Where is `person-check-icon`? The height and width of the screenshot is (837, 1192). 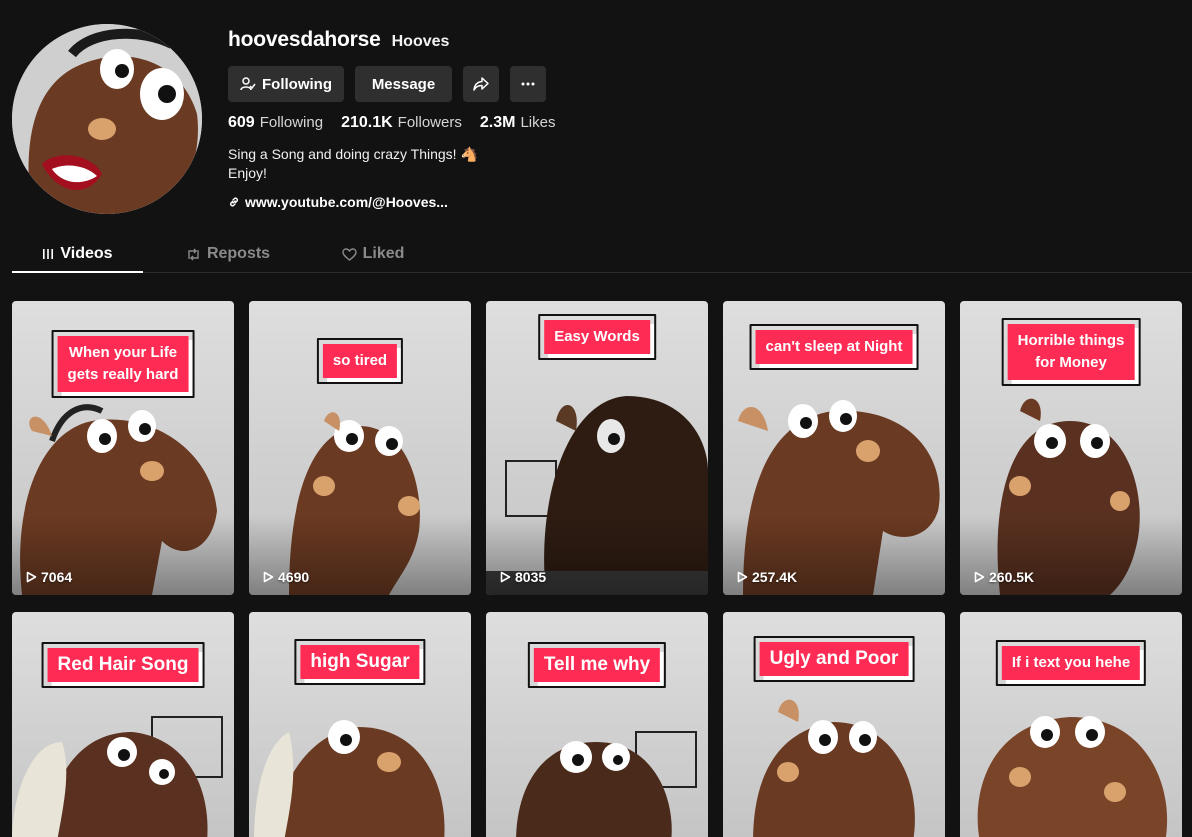 person-check-icon is located at coordinates (248, 84).